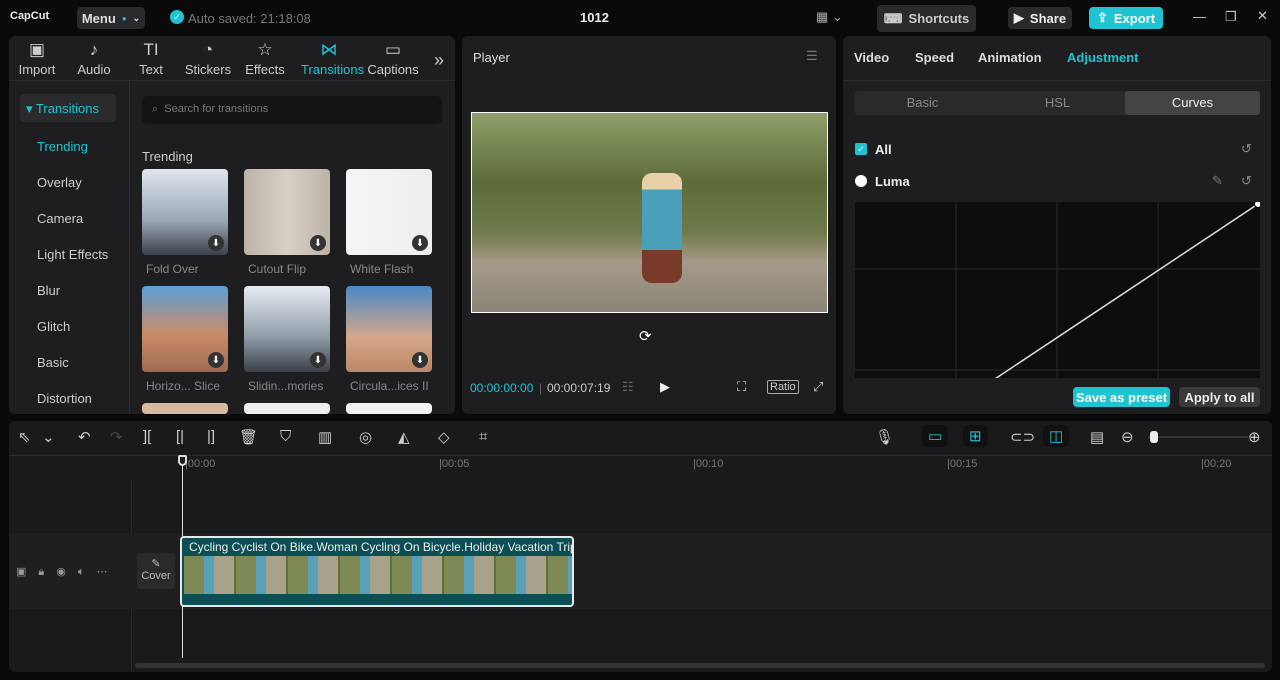 The width and height of the screenshot is (1280, 680). What do you see at coordinates (265, 58) in the screenshot?
I see `tab-effects: ☆ Effects` at bounding box center [265, 58].